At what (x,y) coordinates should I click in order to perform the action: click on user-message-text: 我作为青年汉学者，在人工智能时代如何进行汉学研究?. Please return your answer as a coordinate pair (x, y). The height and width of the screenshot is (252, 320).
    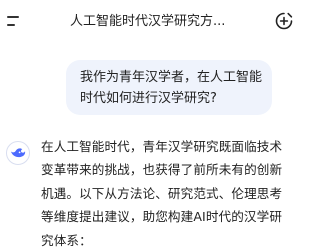
    Looking at the image, I should click on (171, 88).